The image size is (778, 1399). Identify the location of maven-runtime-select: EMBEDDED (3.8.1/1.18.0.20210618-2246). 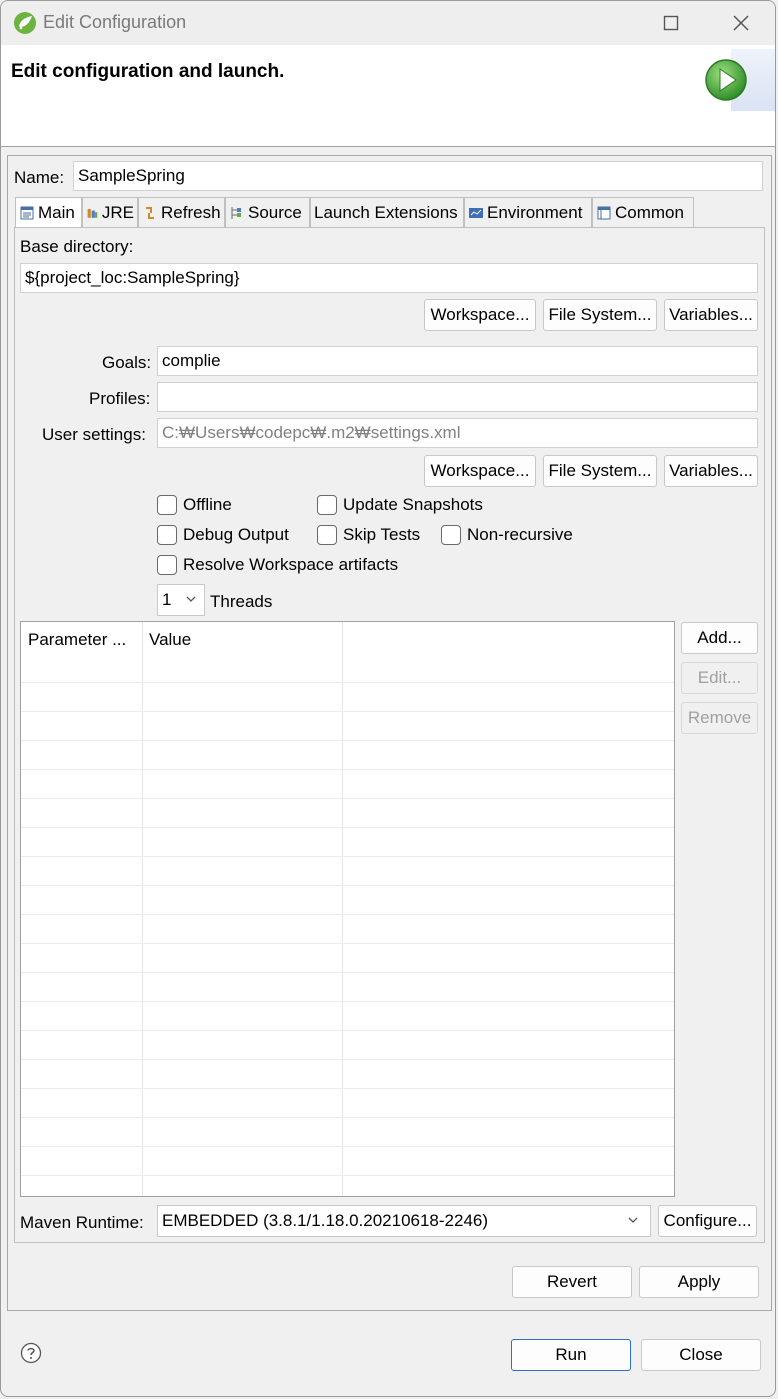
(404, 1221).